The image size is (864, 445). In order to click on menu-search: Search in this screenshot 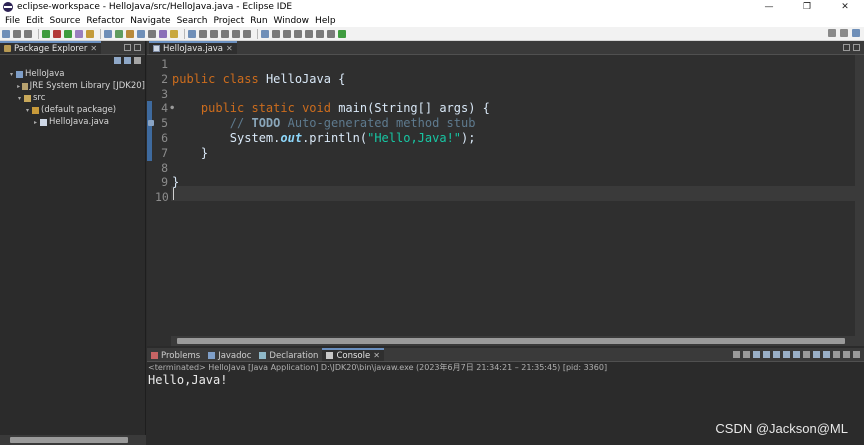, I will do `click(192, 21)`.